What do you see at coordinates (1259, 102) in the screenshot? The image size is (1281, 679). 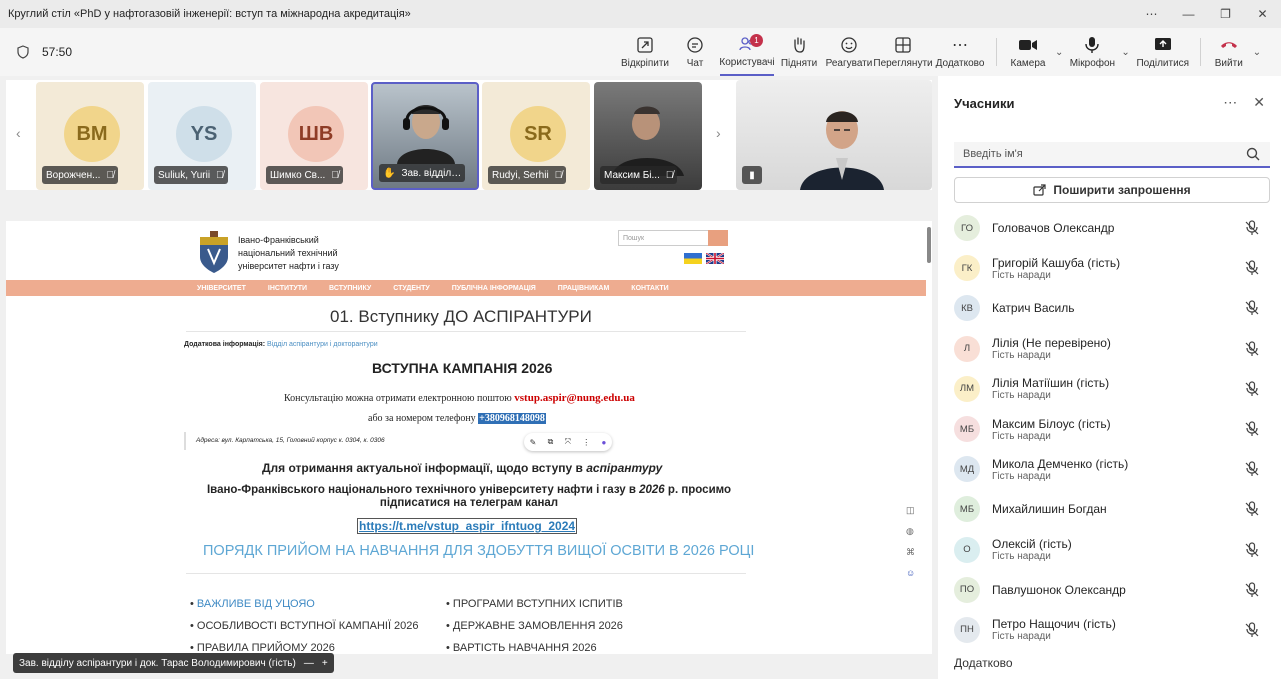 I see `close-icon: ✕` at bounding box center [1259, 102].